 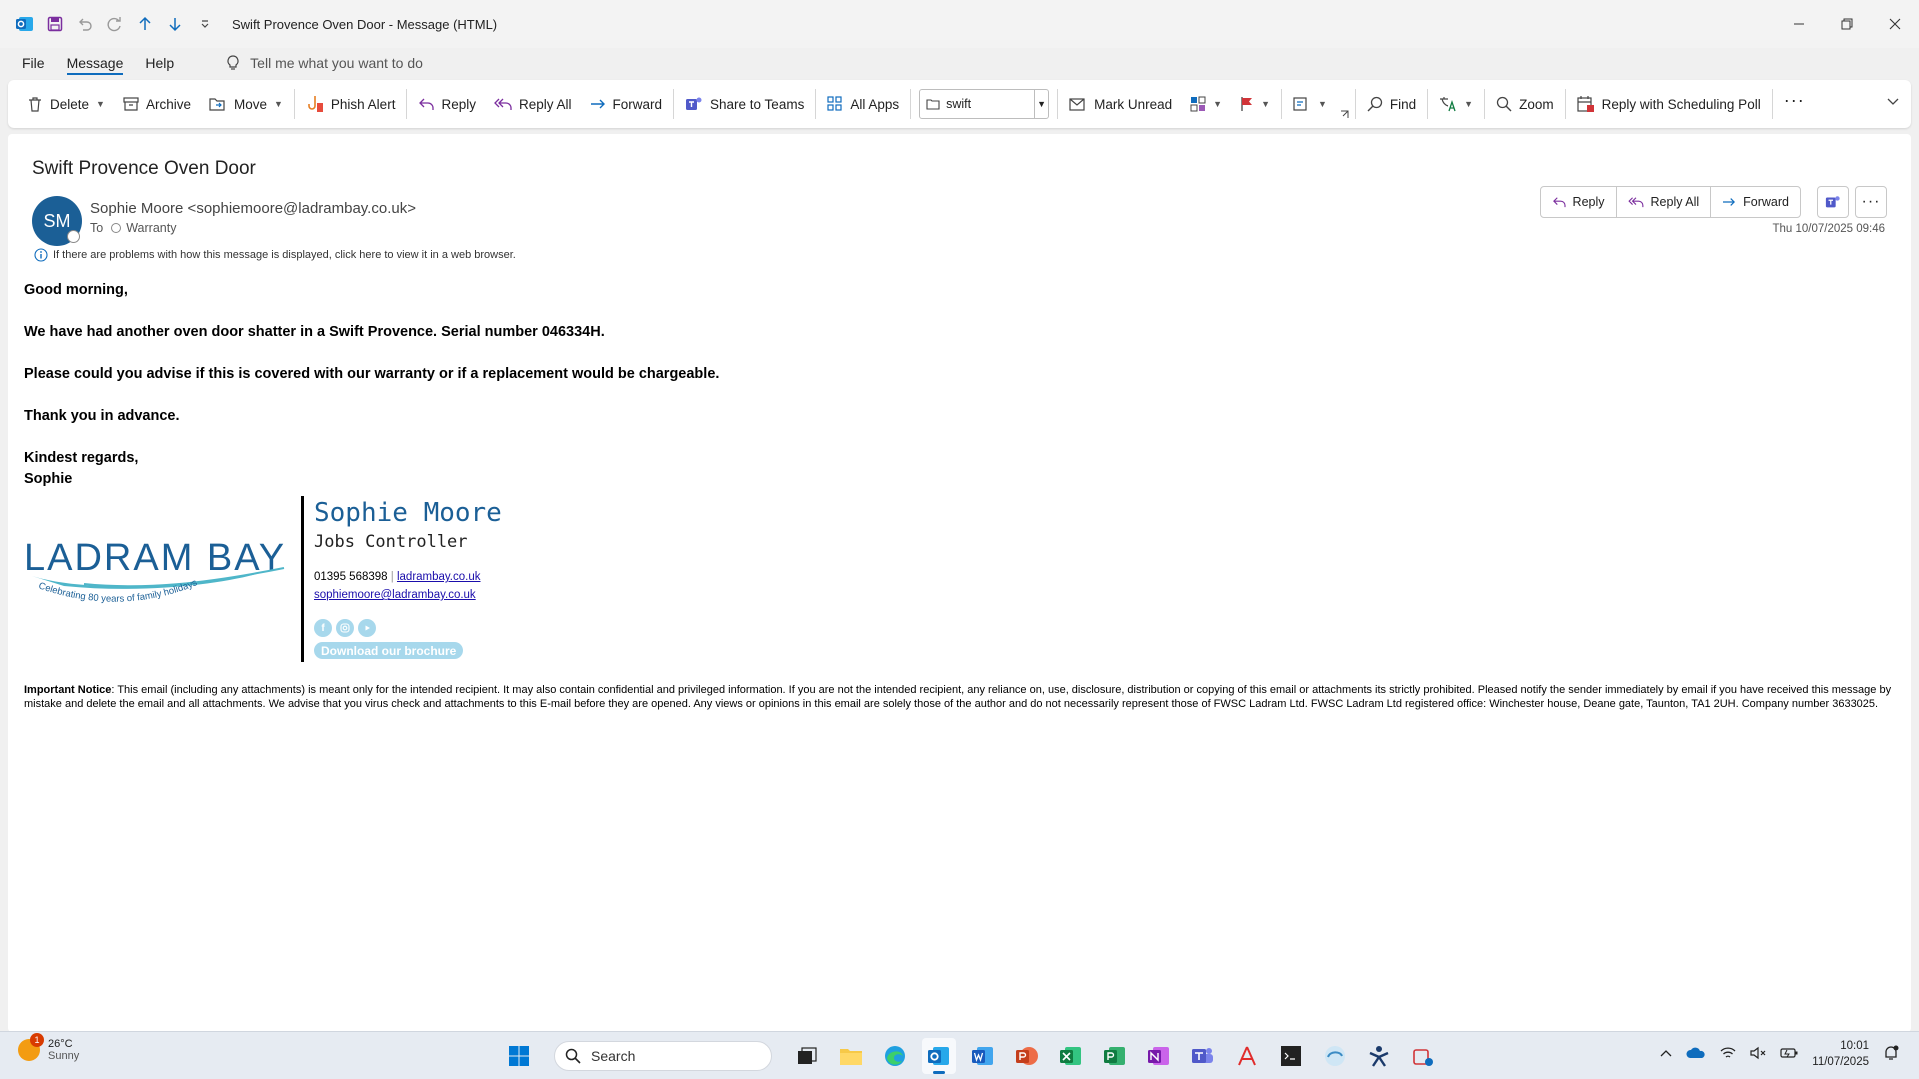 What do you see at coordinates (626, 104) in the screenshot?
I see `forward-button: Forward` at bounding box center [626, 104].